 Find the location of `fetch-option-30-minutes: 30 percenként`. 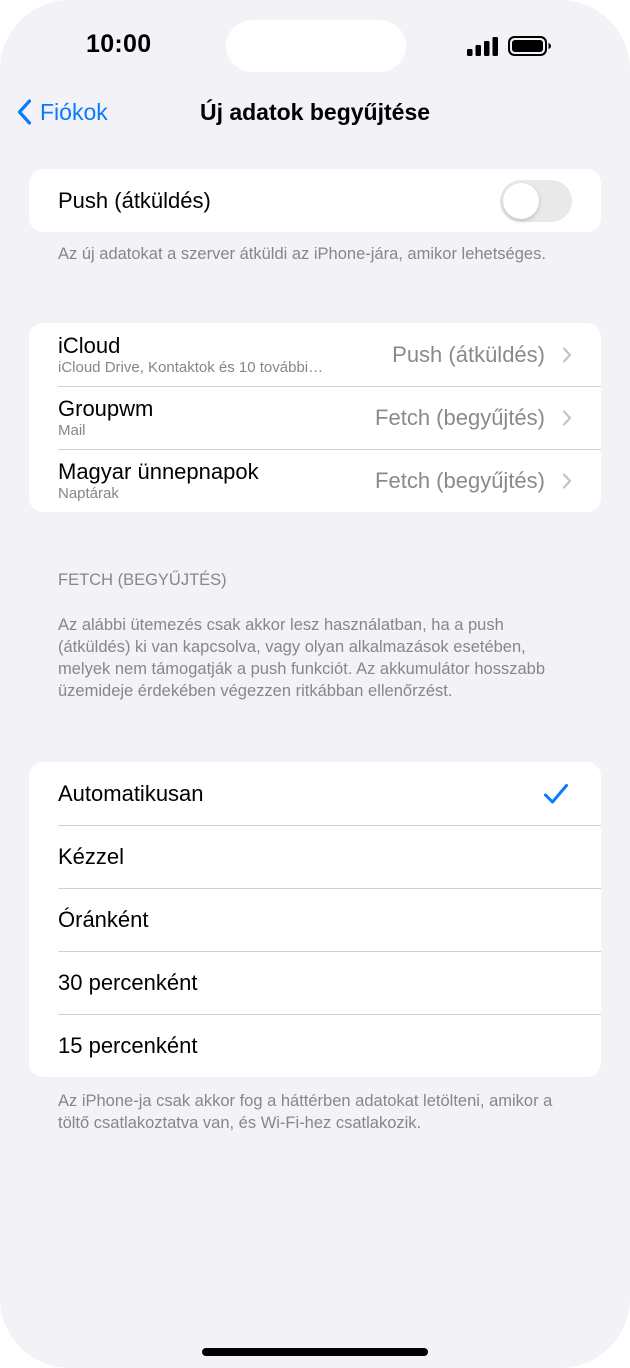

fetch-option-30-minutes: 30 percenként is located at coordinates (315, 982).